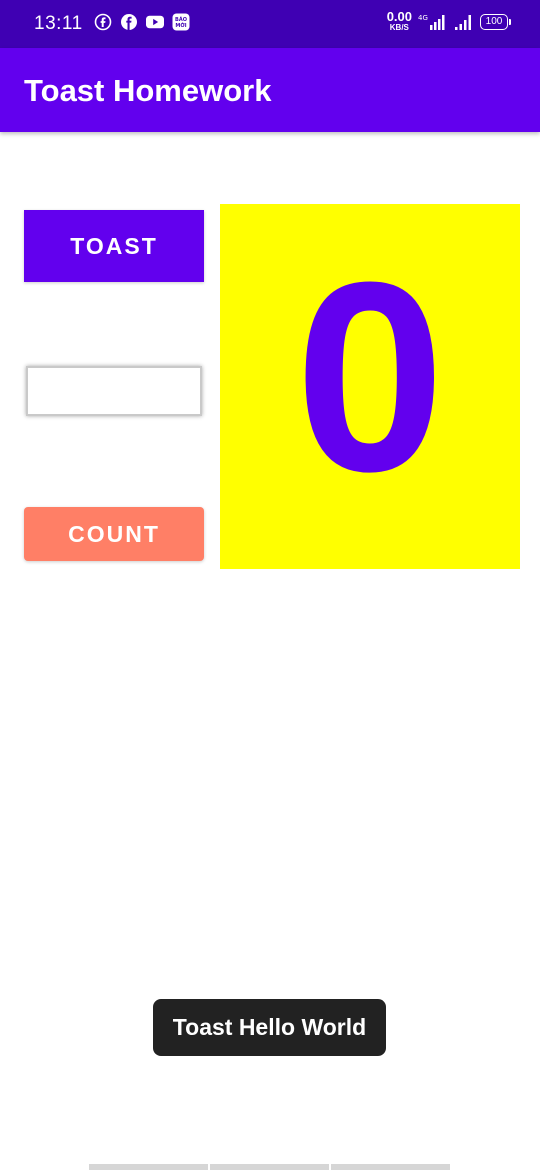 The height and width of the screenshot is (1170, 540). I want to click on svg-text: BÁO, so click(181, 19).